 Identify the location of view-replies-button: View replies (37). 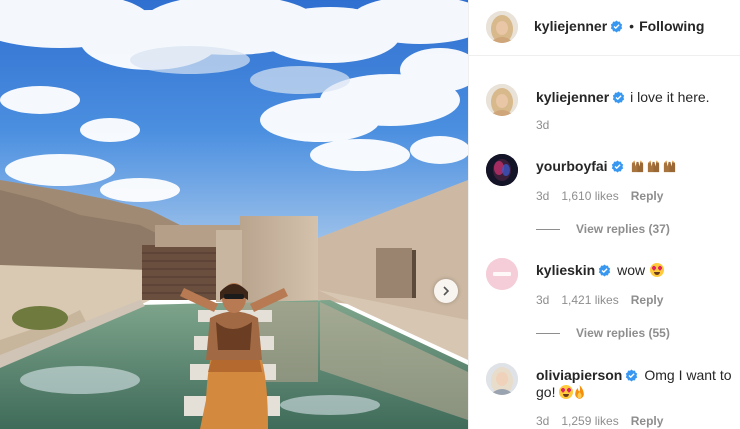
(603, 229).